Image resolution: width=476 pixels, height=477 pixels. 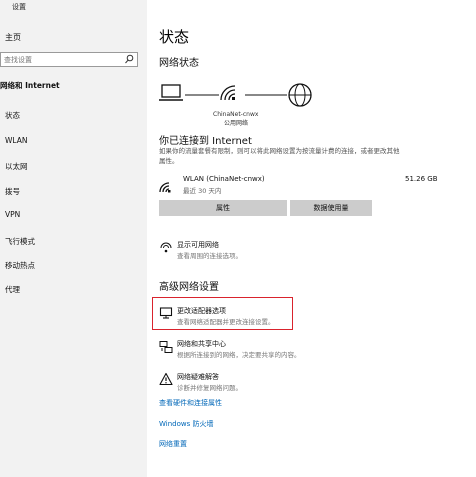 I want to click on data-usage-button: 数据使用量, so click(x=331, y=208).